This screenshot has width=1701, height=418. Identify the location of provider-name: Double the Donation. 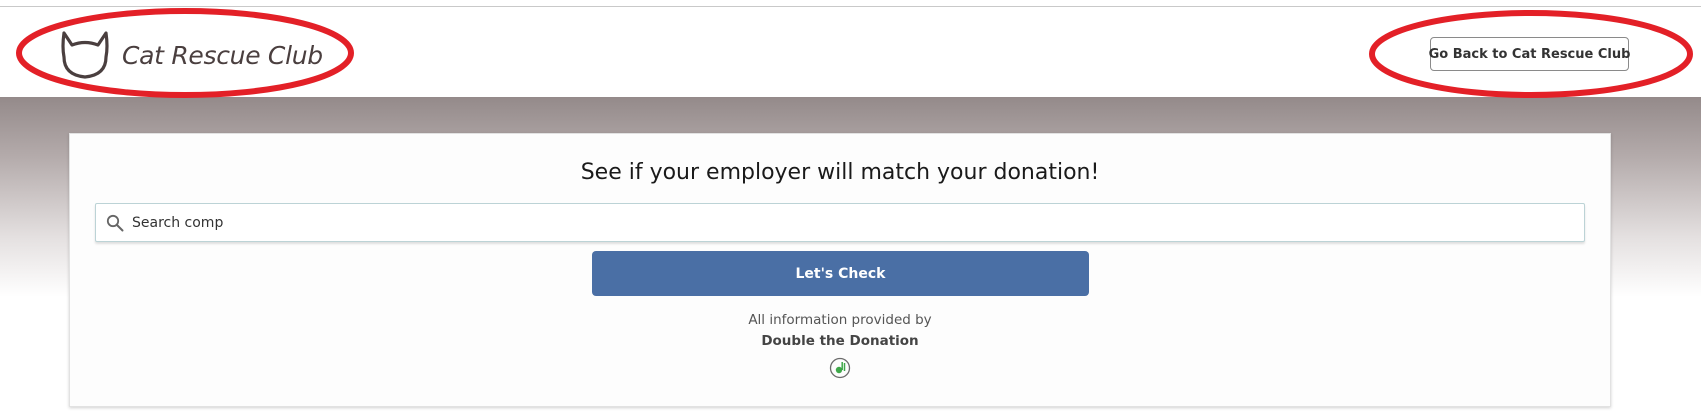
(840, 341).